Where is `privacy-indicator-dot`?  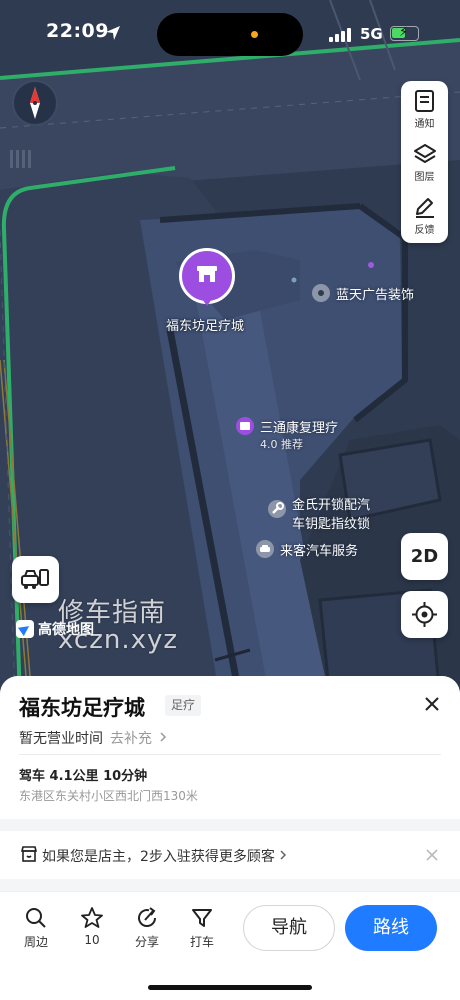
privacy-indicator-dot is located at coordinates (254, 34).